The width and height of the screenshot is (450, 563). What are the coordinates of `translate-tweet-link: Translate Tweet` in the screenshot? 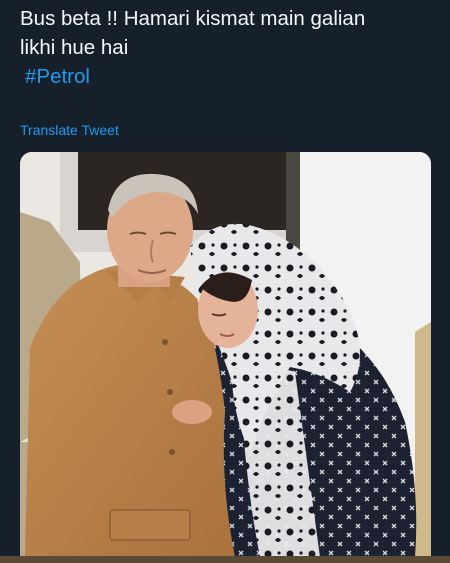 It's located at (69, 130).